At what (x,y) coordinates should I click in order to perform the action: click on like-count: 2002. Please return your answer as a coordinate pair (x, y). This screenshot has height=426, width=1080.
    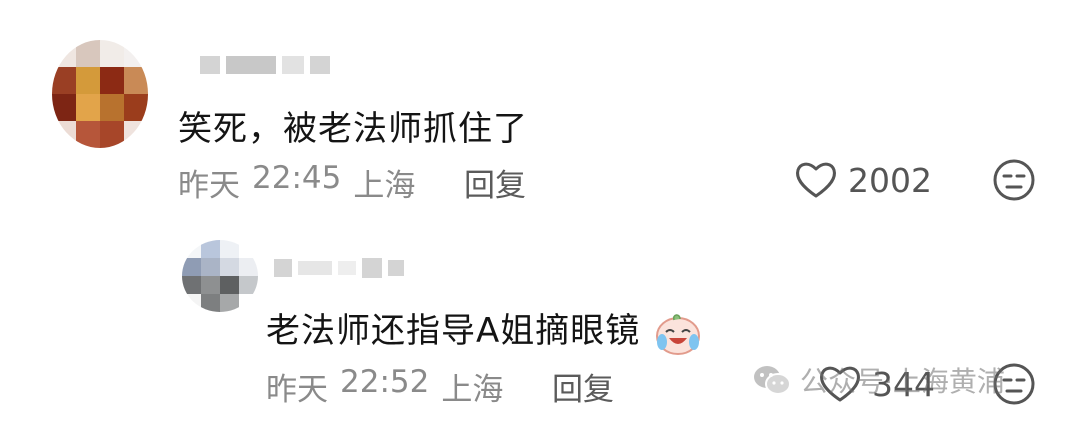
    Looking at the image, I should click on (890, 180).